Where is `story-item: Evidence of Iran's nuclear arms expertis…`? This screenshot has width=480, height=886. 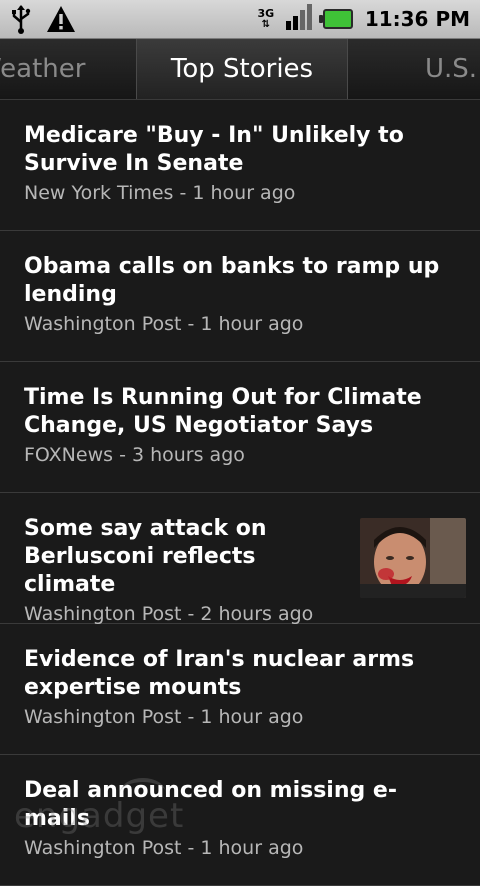
story-item: Evidence of Iran's nuclear arms expertis… is located at coordinates (240, 689).